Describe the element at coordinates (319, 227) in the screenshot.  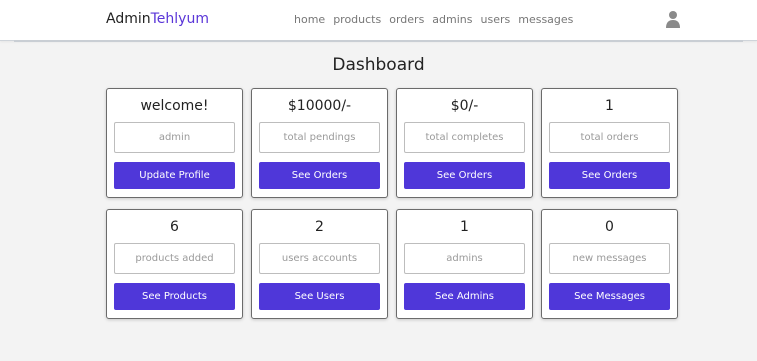
I see `card-value: 2` at that location.